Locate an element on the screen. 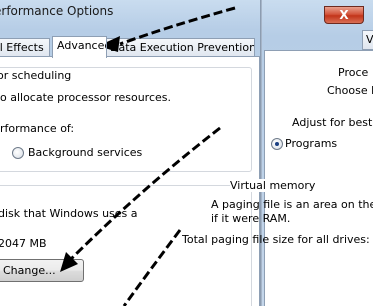 This screenshot has height=306, width=373. scheduling-description: o allocate processor resources. is located at coordinates (85, 97).